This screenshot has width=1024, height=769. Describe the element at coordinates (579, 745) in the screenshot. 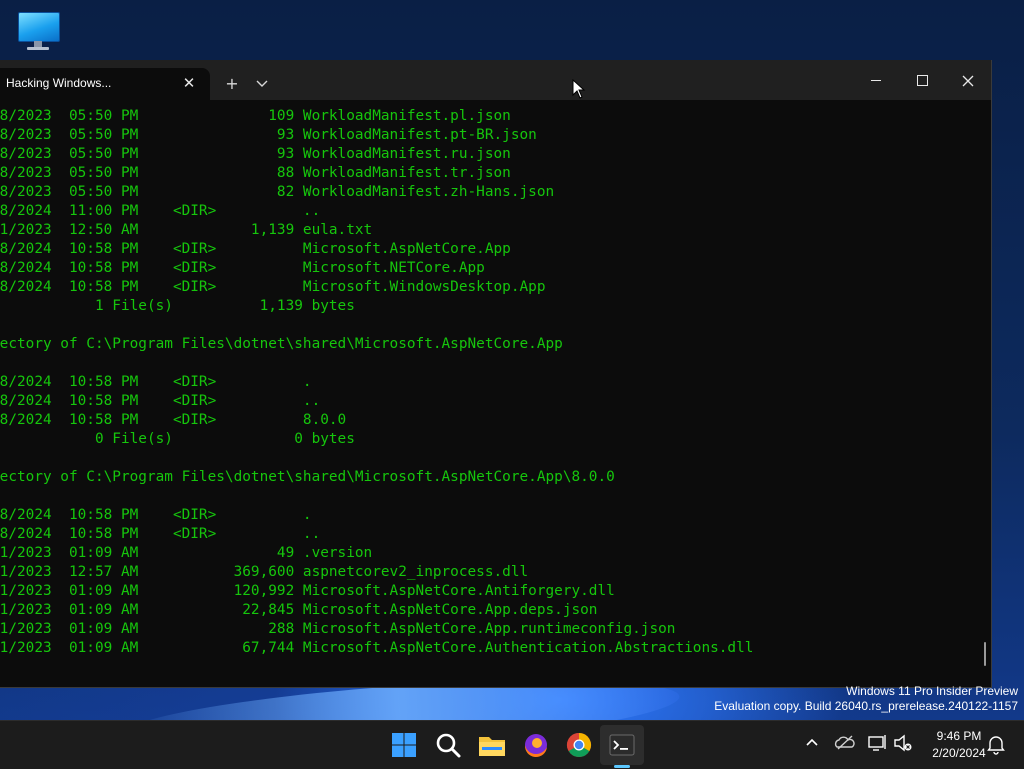

I see `chrome-icon` at that location.